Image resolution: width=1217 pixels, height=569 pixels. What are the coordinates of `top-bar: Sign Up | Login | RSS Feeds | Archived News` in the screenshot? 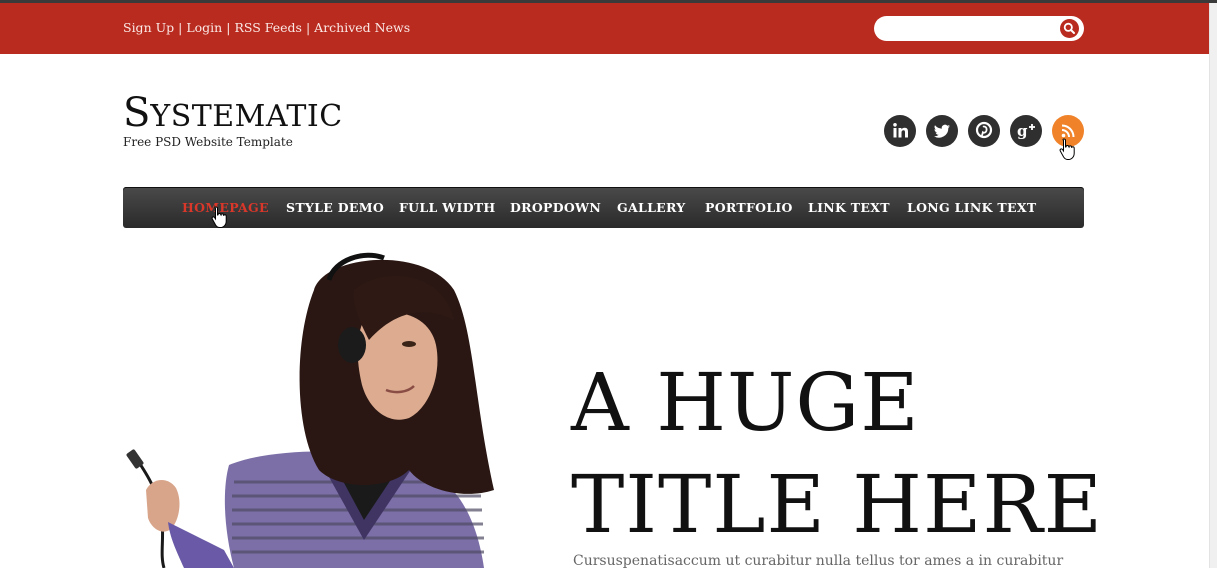 It's located at (605, 28).